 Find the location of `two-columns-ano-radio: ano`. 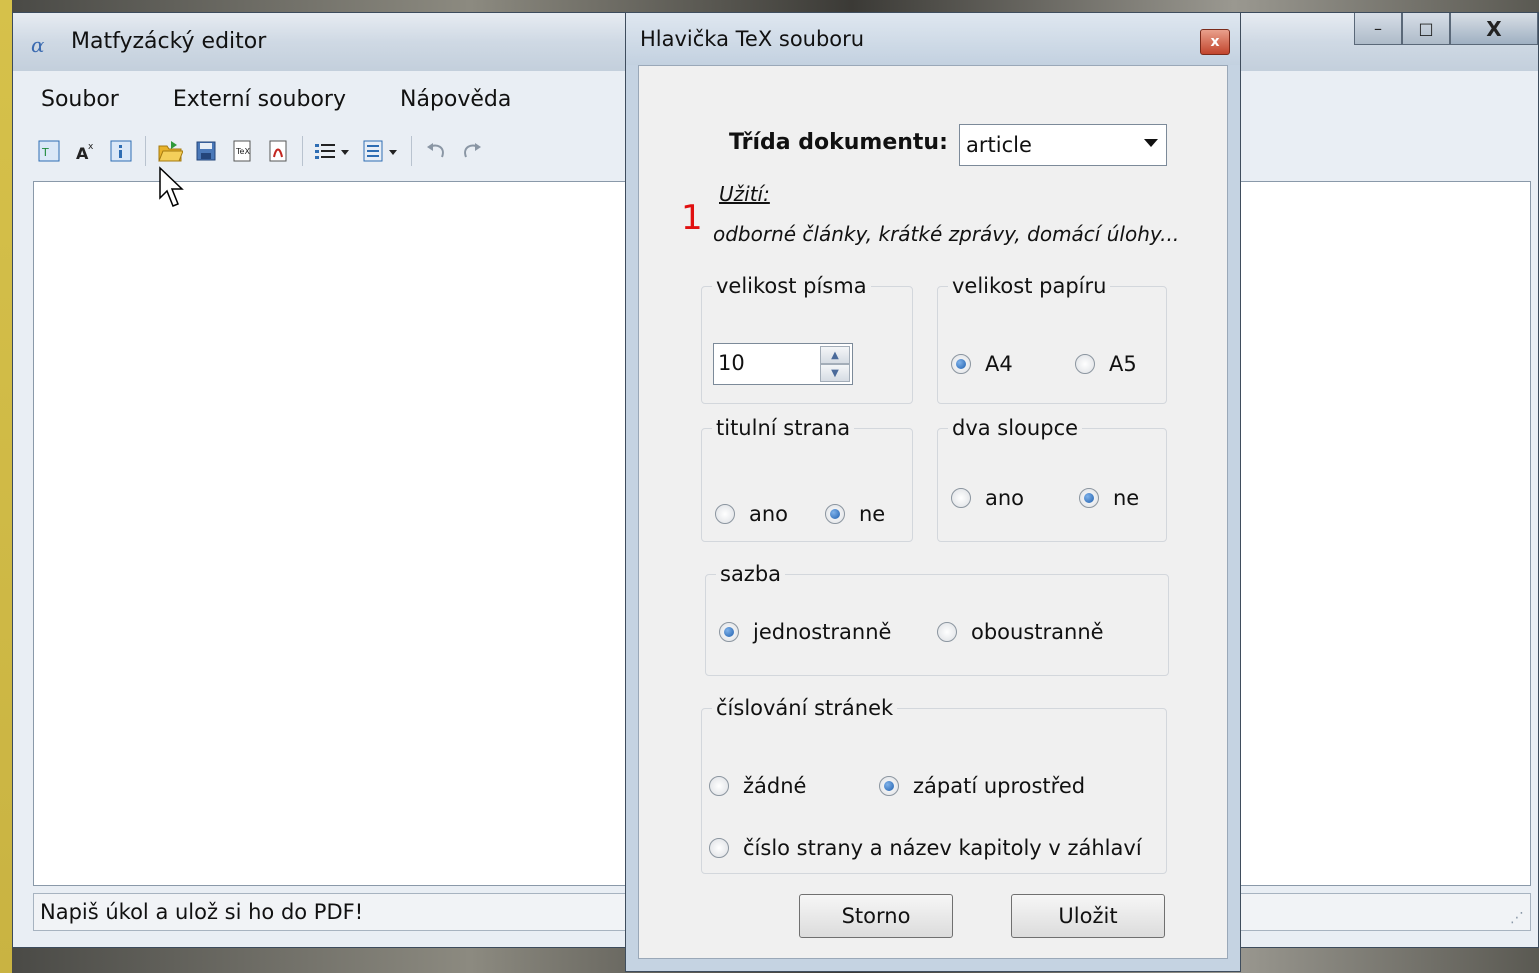

two-columns-ano-radio: ano is located at coordinates (987, 498).